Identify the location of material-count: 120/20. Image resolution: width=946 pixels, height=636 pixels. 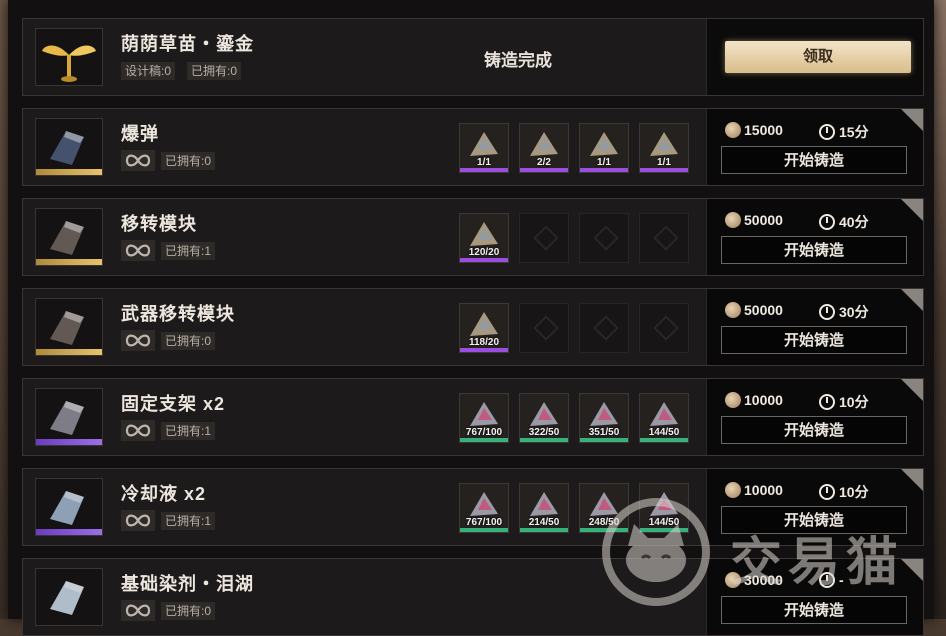
(484, 252).